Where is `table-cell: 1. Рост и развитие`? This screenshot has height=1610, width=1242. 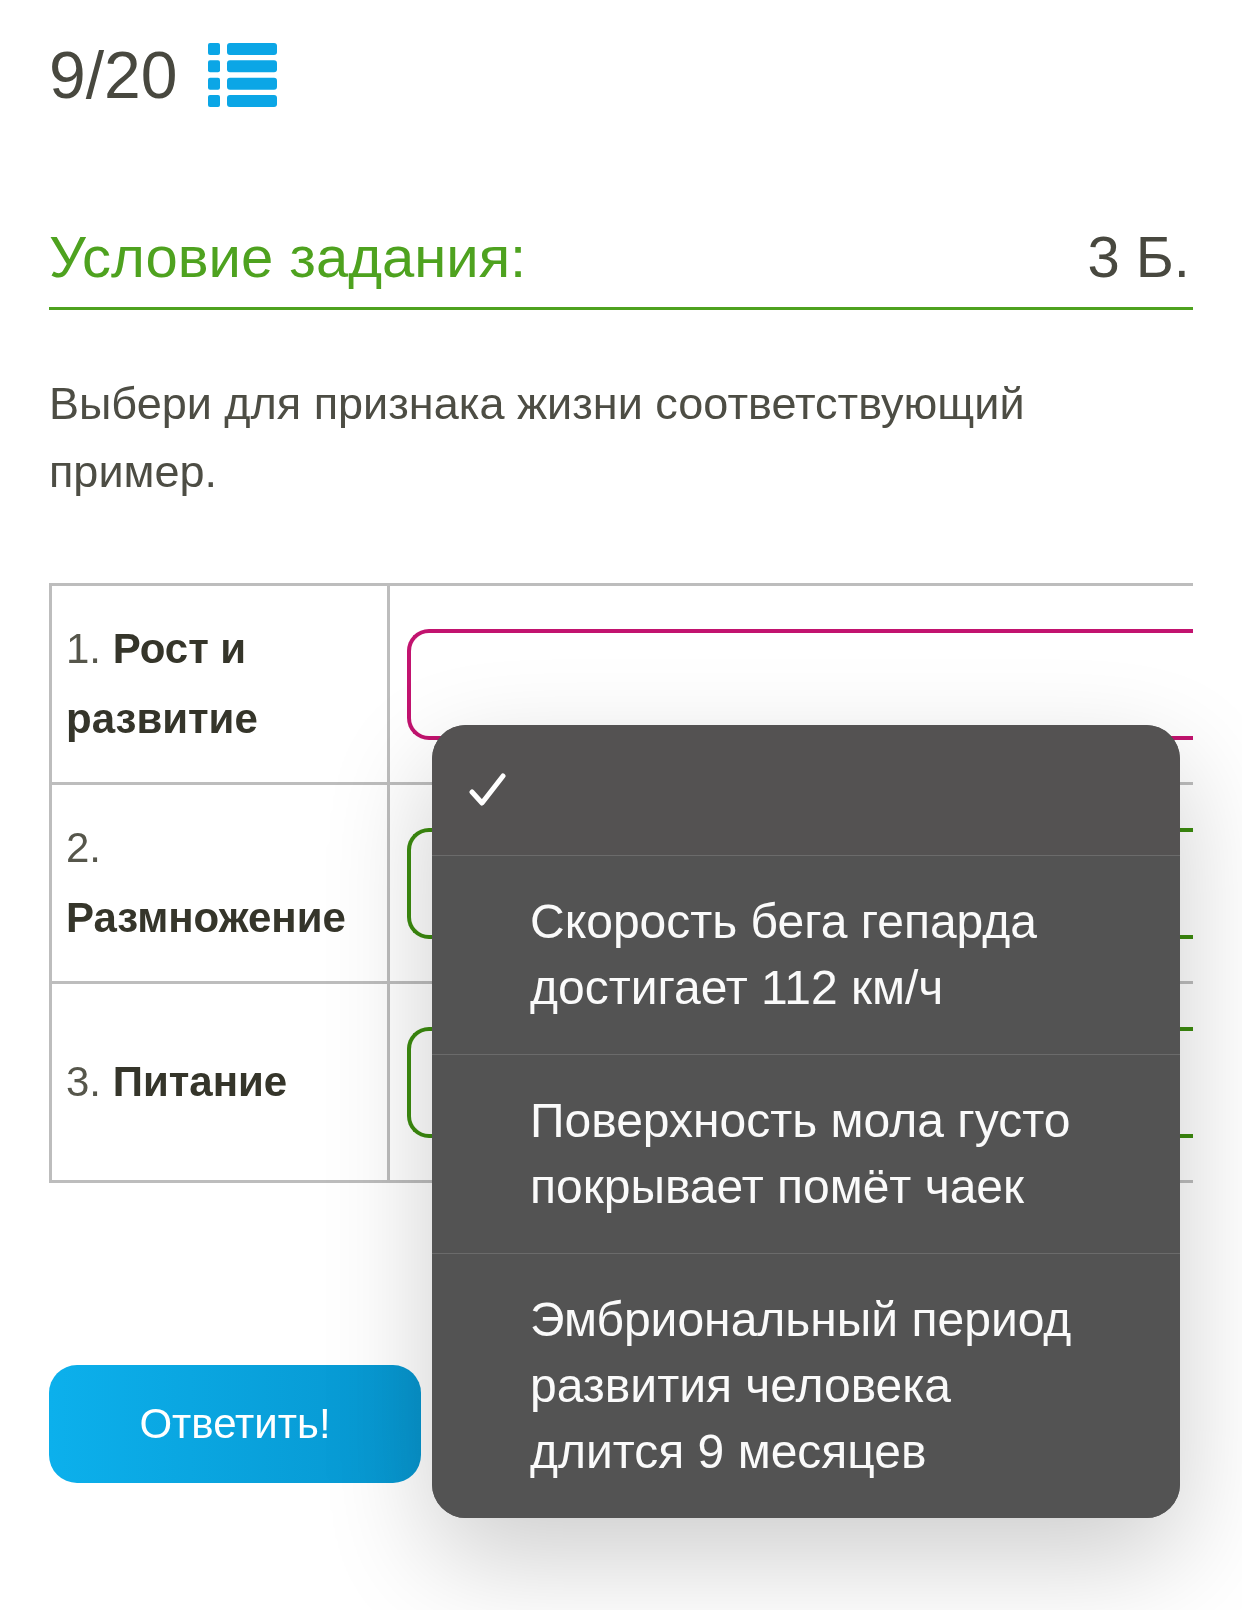
table-cell: 1. Рост и развитие is located at coordinates (219, 684).